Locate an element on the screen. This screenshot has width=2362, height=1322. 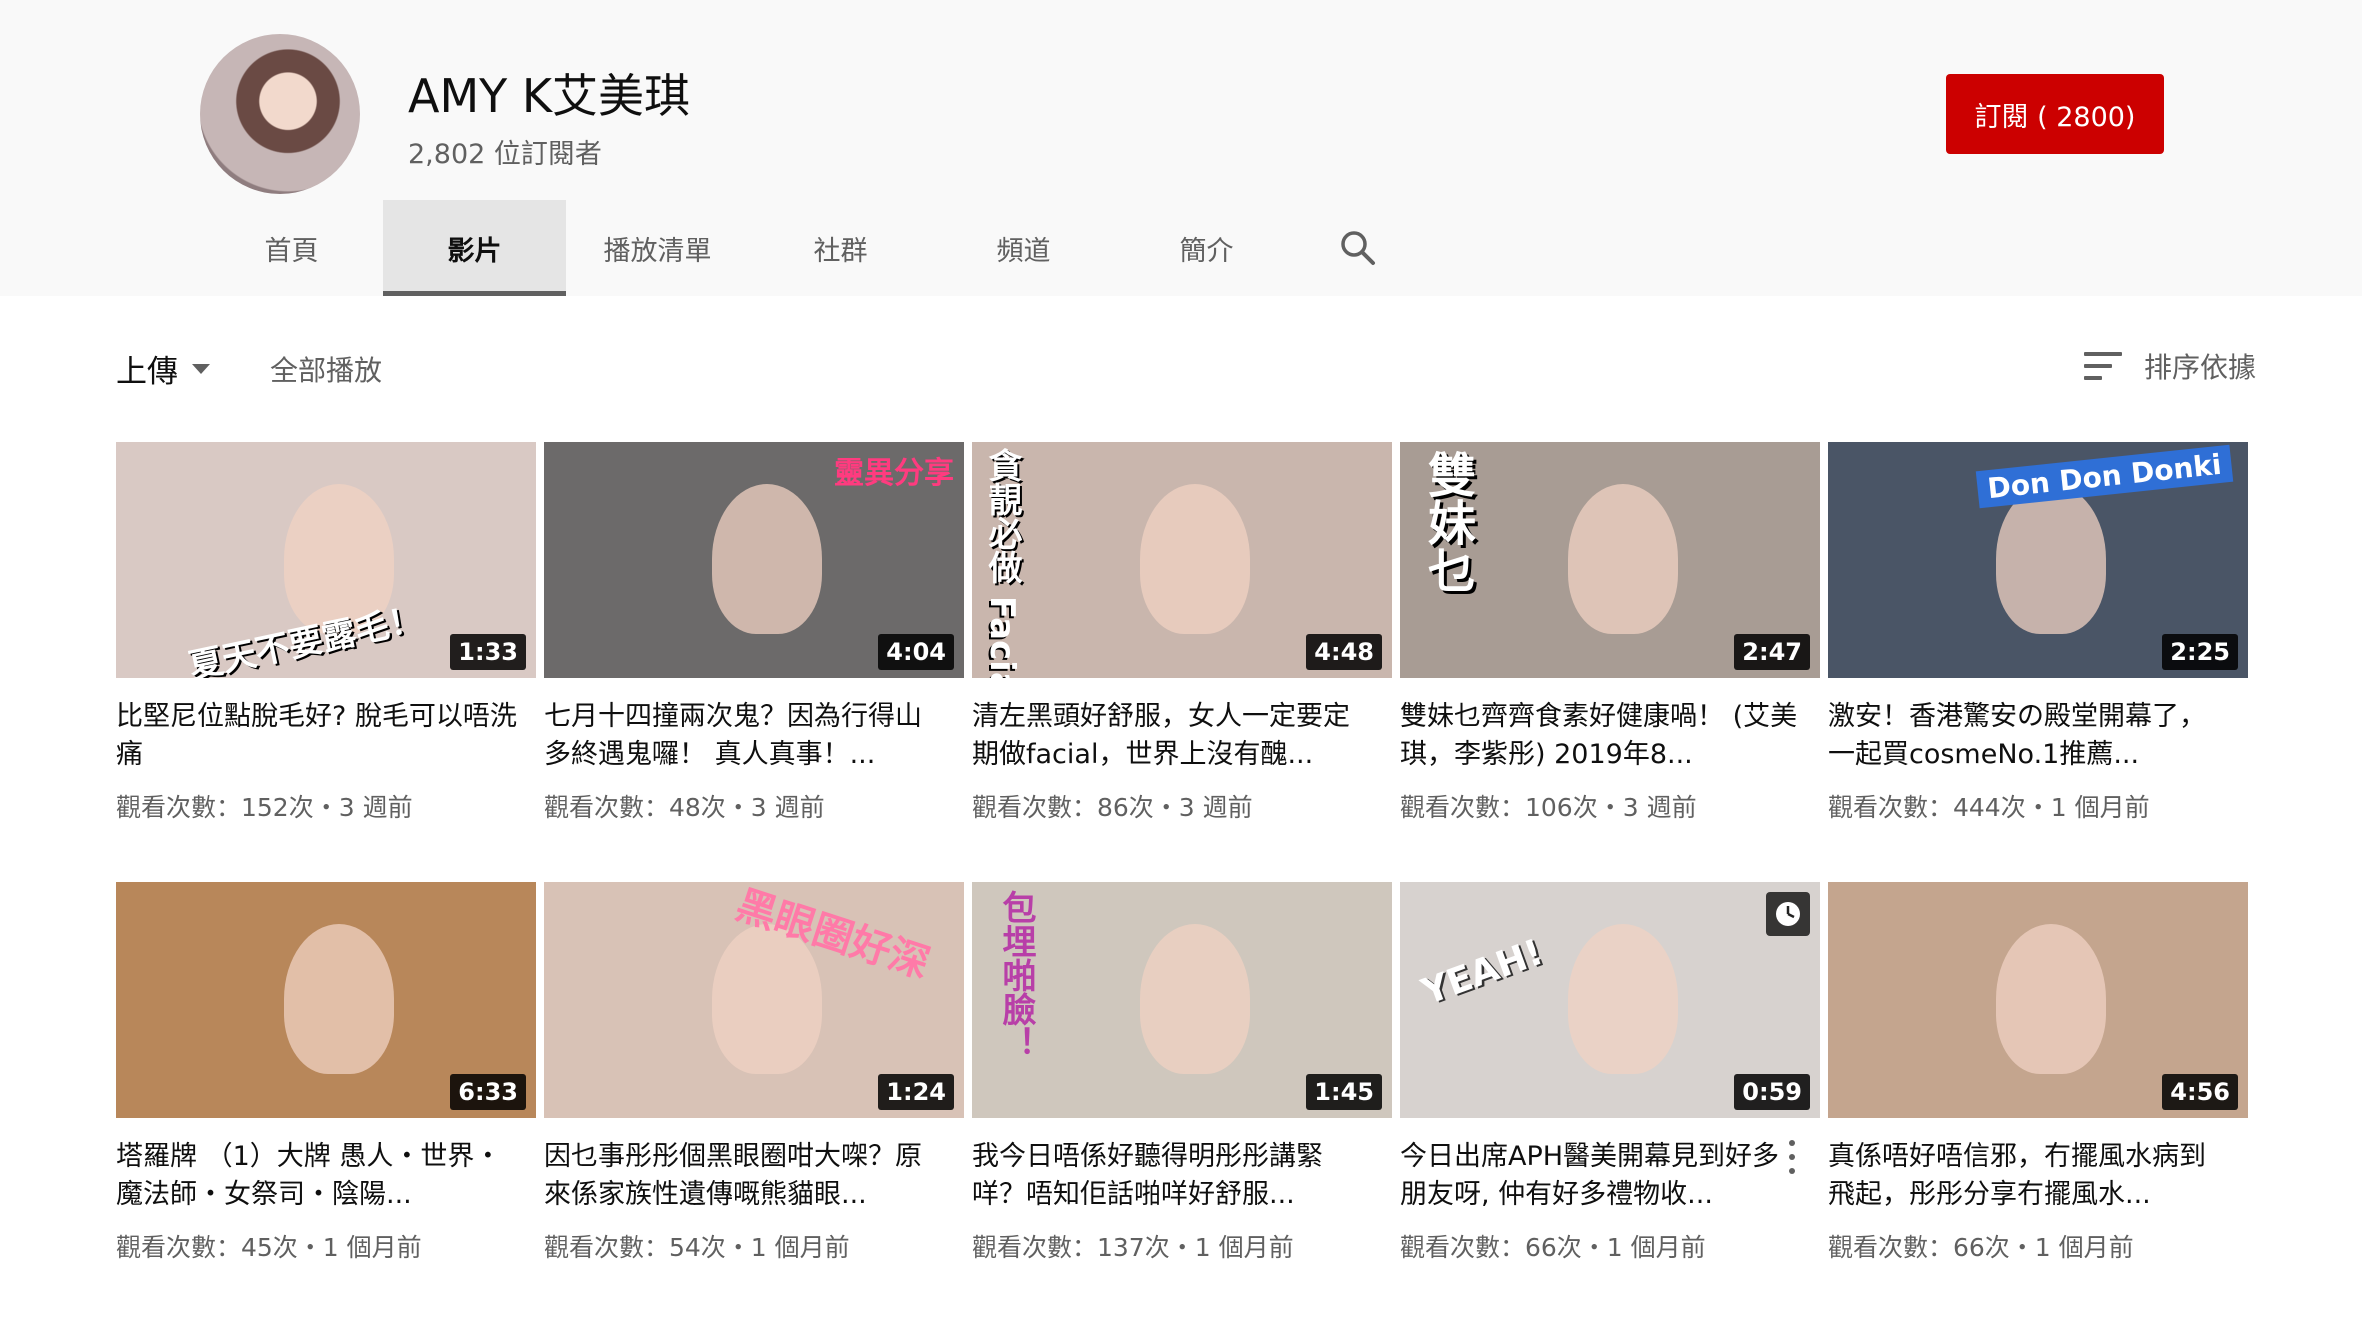
video-thumbnail: 雙妹乜 2:47 is located at coordinates (1610, 560).